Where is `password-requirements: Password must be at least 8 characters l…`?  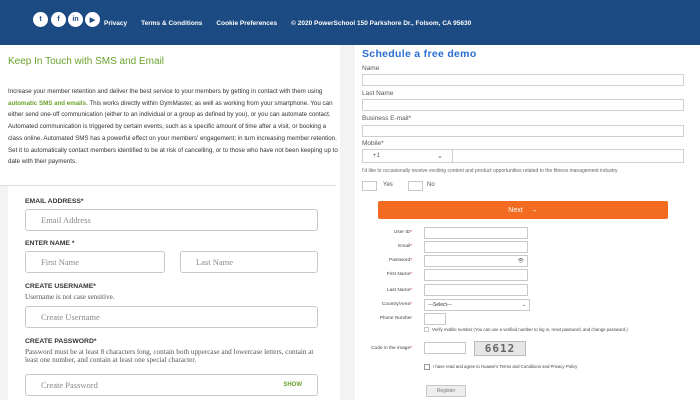 password-requirements: Password must be at least 8 characters l… is located at coordinates (169, 356).